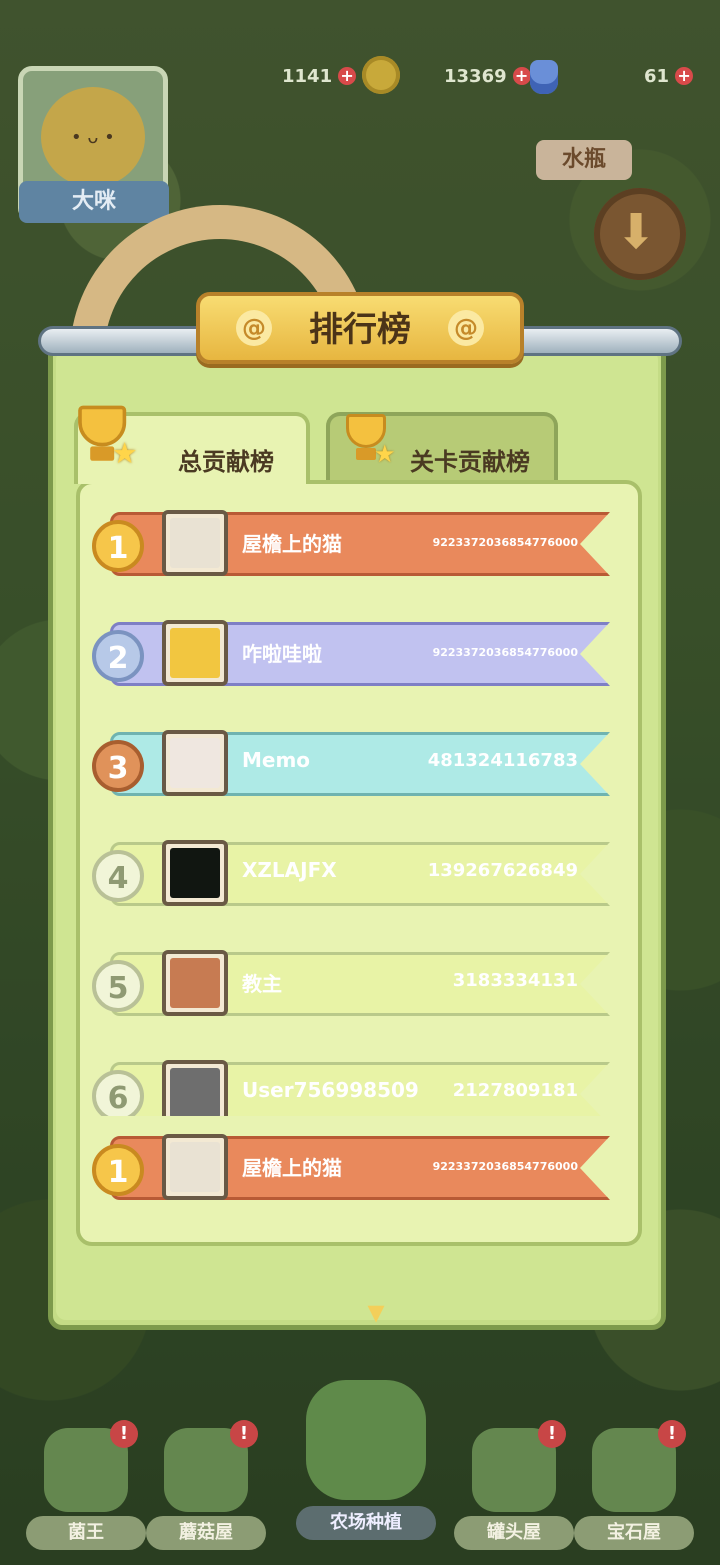  What do you see at coordinates (657, 76) in the screenshot?
I see `resource-3-value: 61` at bounding box center [657, 76].